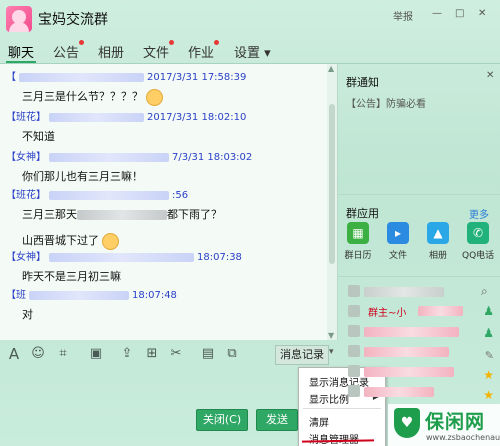  What do you see at coordinates (438, 233) in the screenshot?
I see `photo-icon: ▲` at bounding box center [438, 233].